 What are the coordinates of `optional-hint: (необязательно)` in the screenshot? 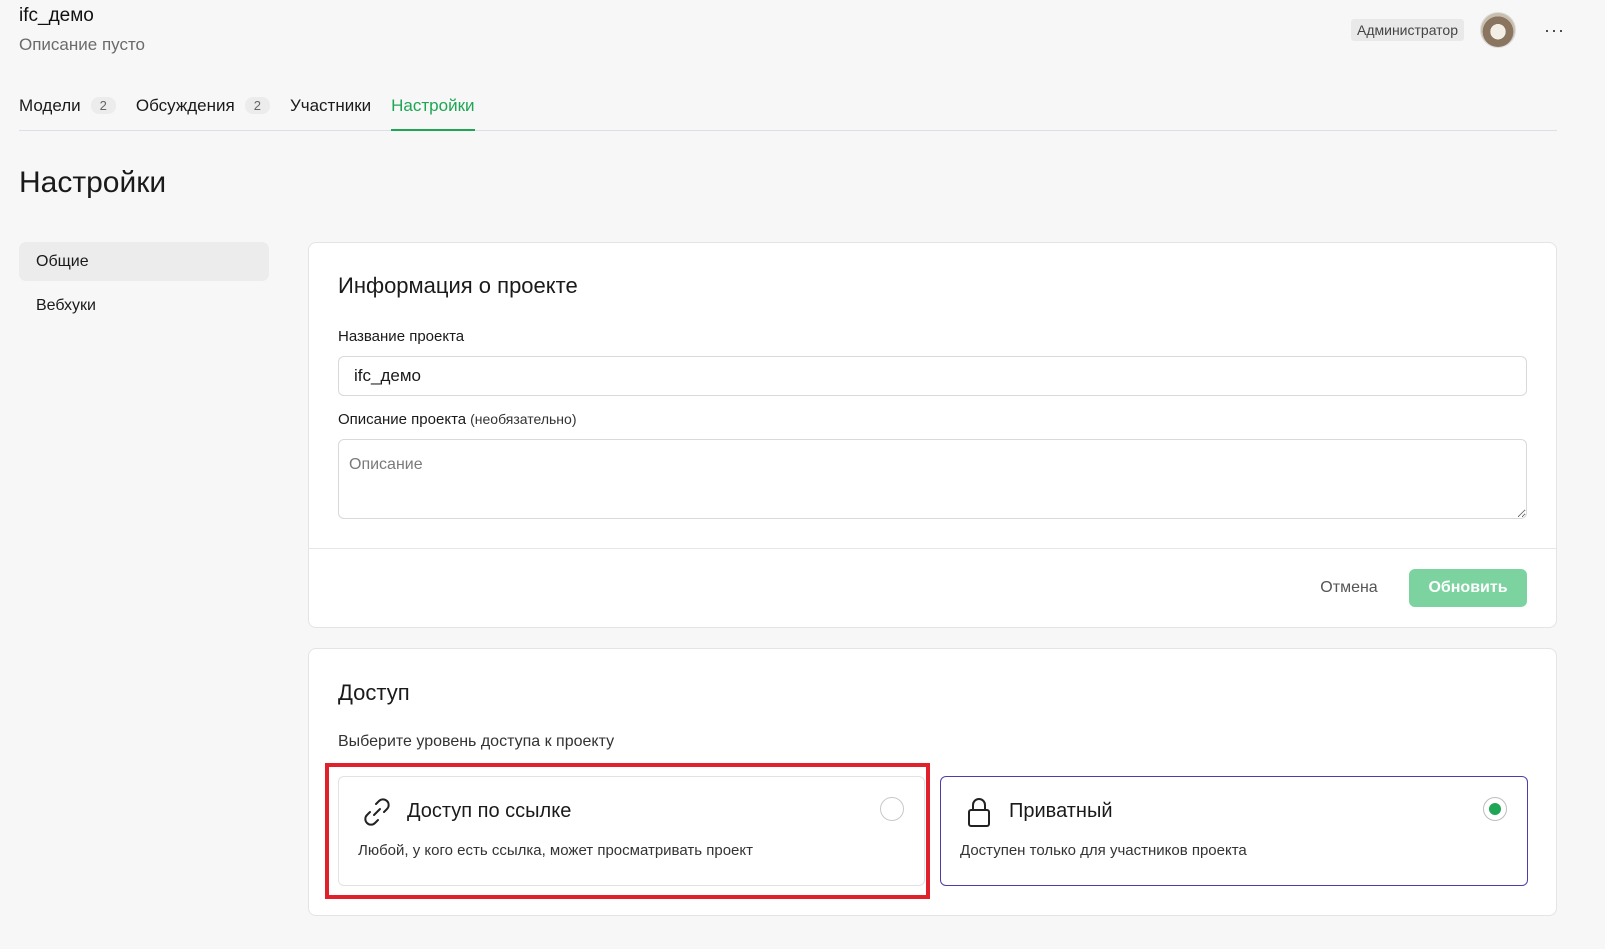 It's located at (523, 419).